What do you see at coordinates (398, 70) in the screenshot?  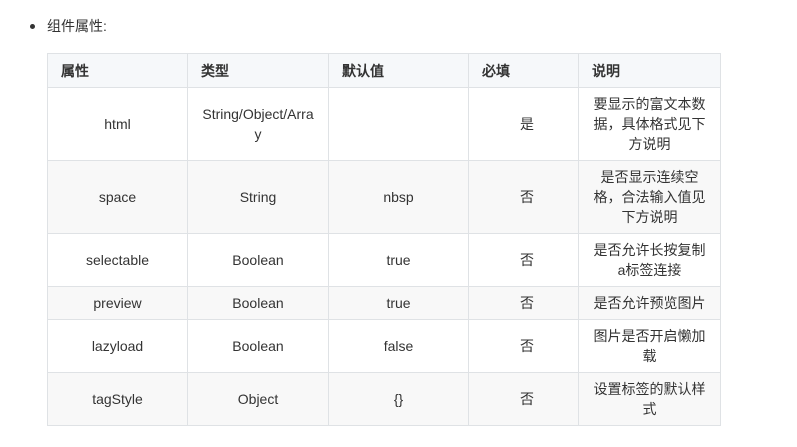 I see `header-default: 默认值` at bounding box center [398, 70].